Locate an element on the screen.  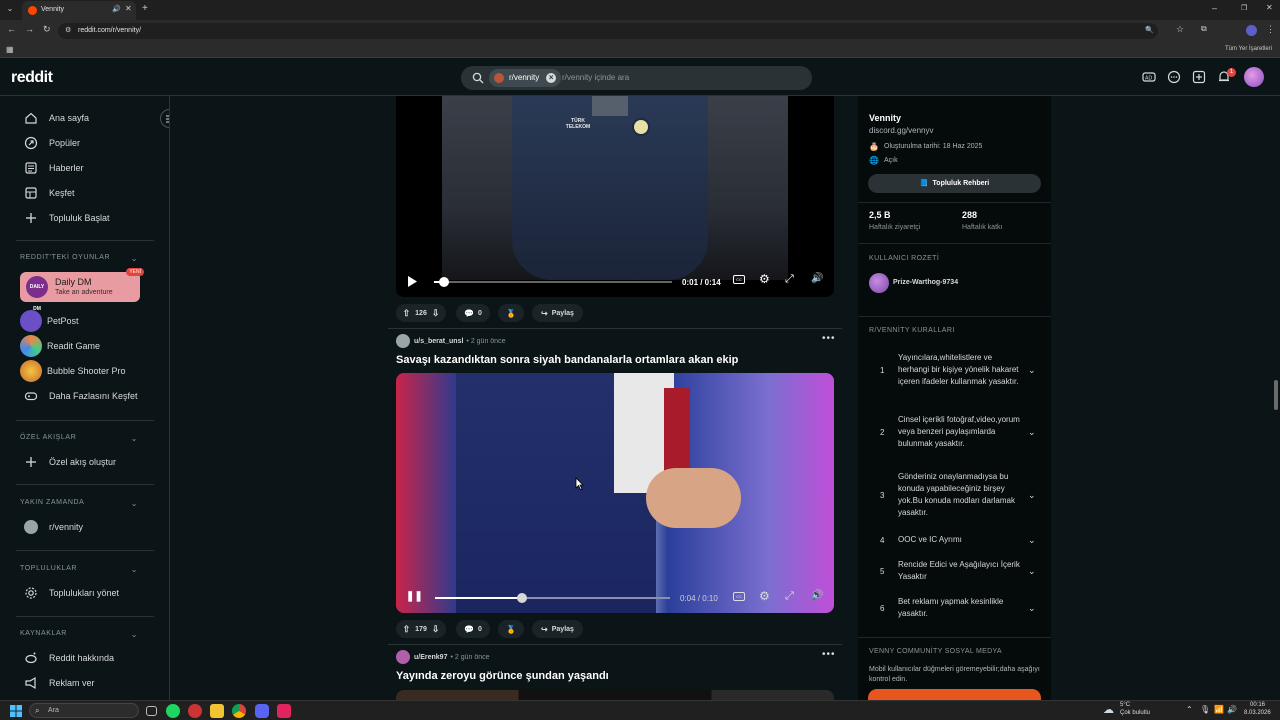
post2-share-button: ↪ Paylaş is located at coordinates (557, 629).